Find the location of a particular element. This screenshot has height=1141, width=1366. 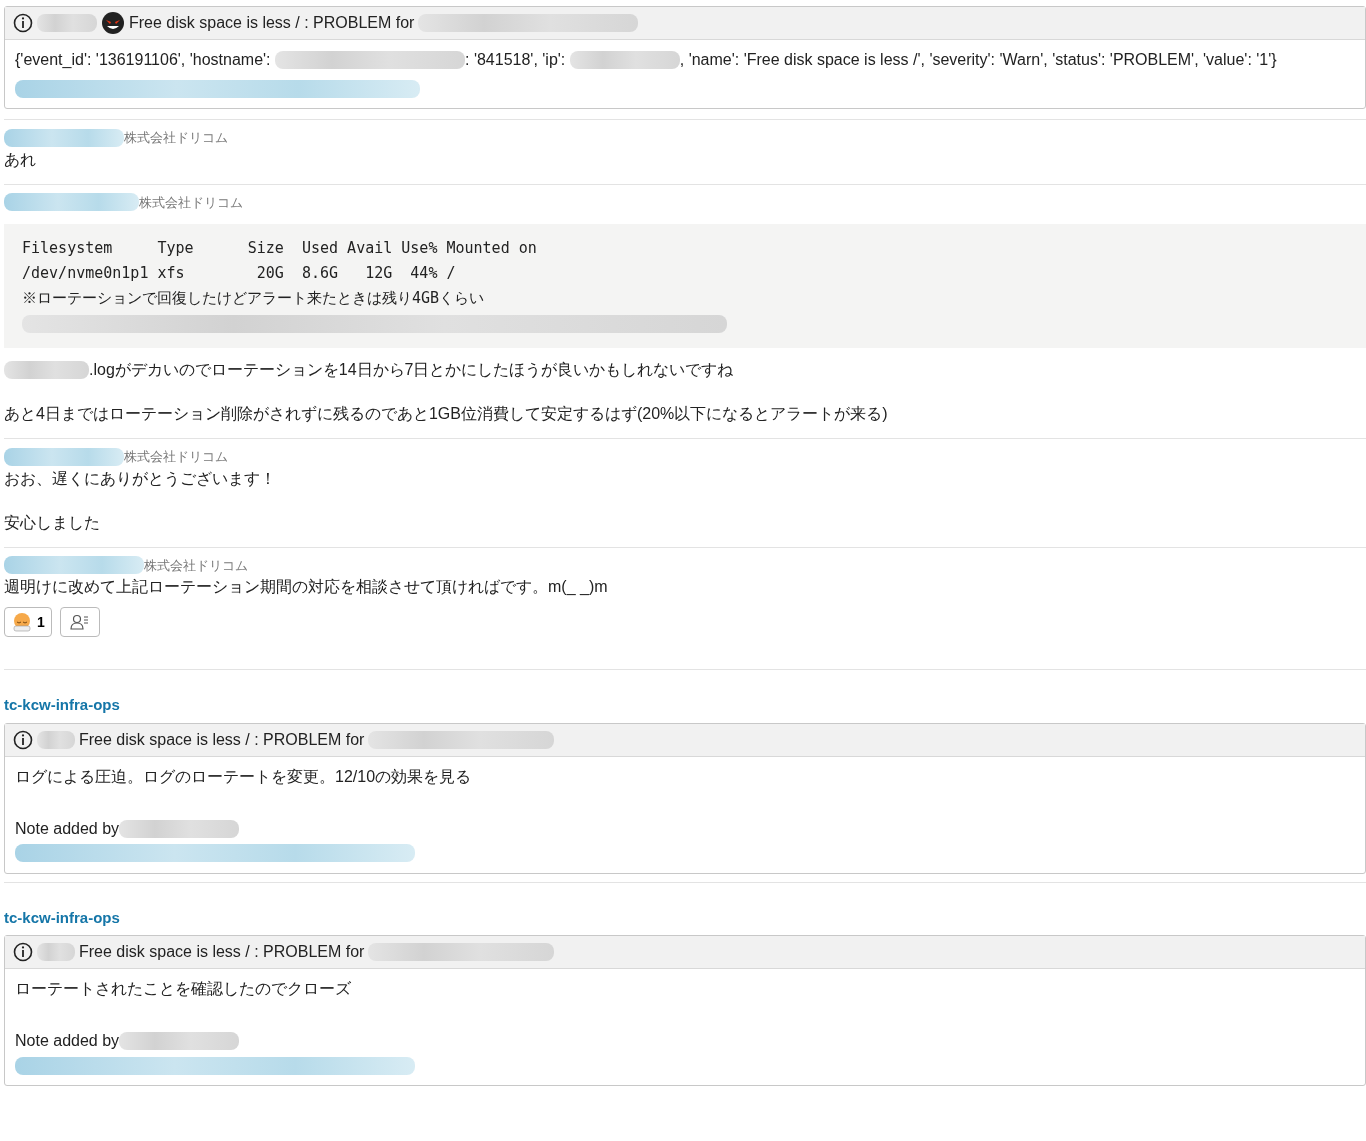

text-line: /dev/nvme0n1p1 xfs 20G 8.6G 12G 44% / is located at coordinates (239, 273).